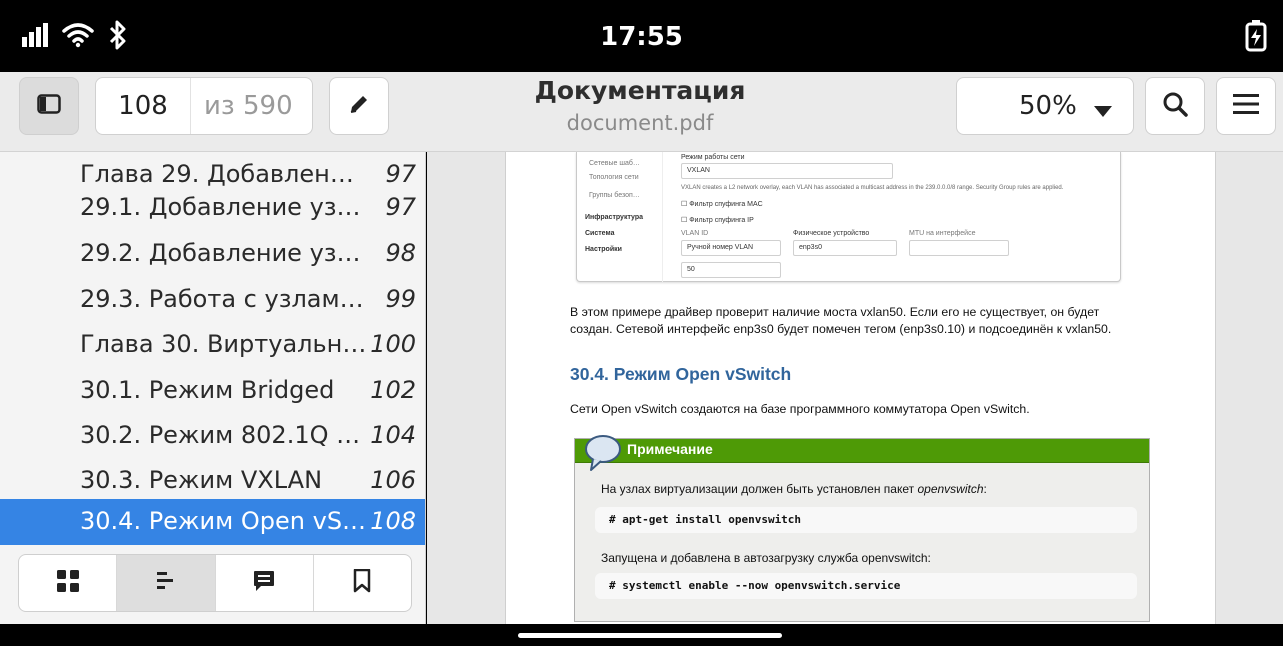 This screenshot has height=646, width=1283. Describe the element at coordinates (600, 233) in the screenshot. I see `screenshot-nav-item: Система` at that location.